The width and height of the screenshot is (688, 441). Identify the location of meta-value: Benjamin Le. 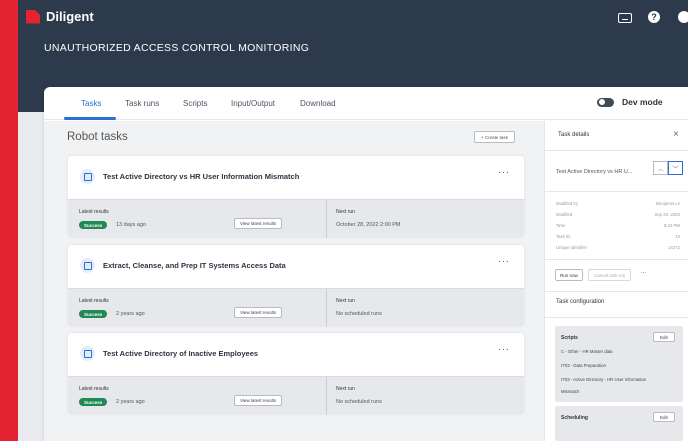
(668, 203).